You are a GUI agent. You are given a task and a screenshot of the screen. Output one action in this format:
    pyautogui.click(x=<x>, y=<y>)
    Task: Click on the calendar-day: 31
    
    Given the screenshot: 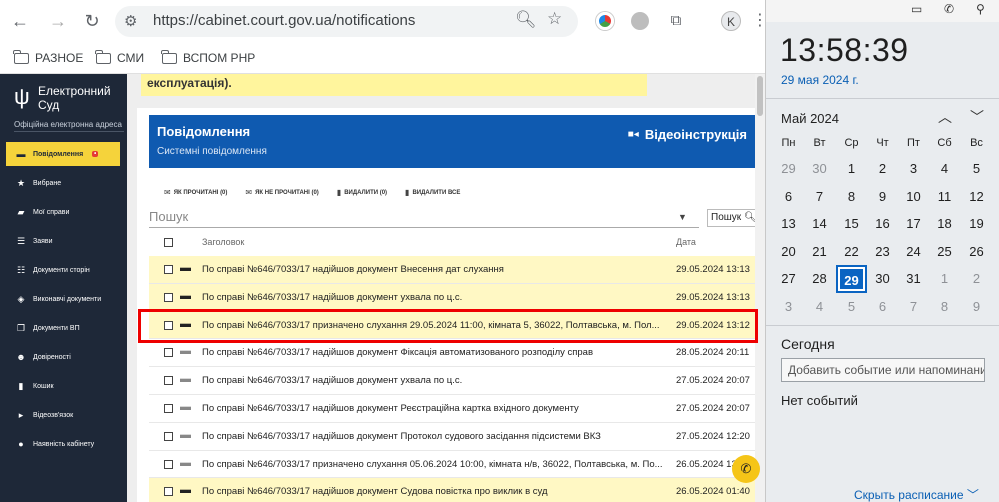 What is the action you would take?
    pyautogui.click(x=913, y=279)
    